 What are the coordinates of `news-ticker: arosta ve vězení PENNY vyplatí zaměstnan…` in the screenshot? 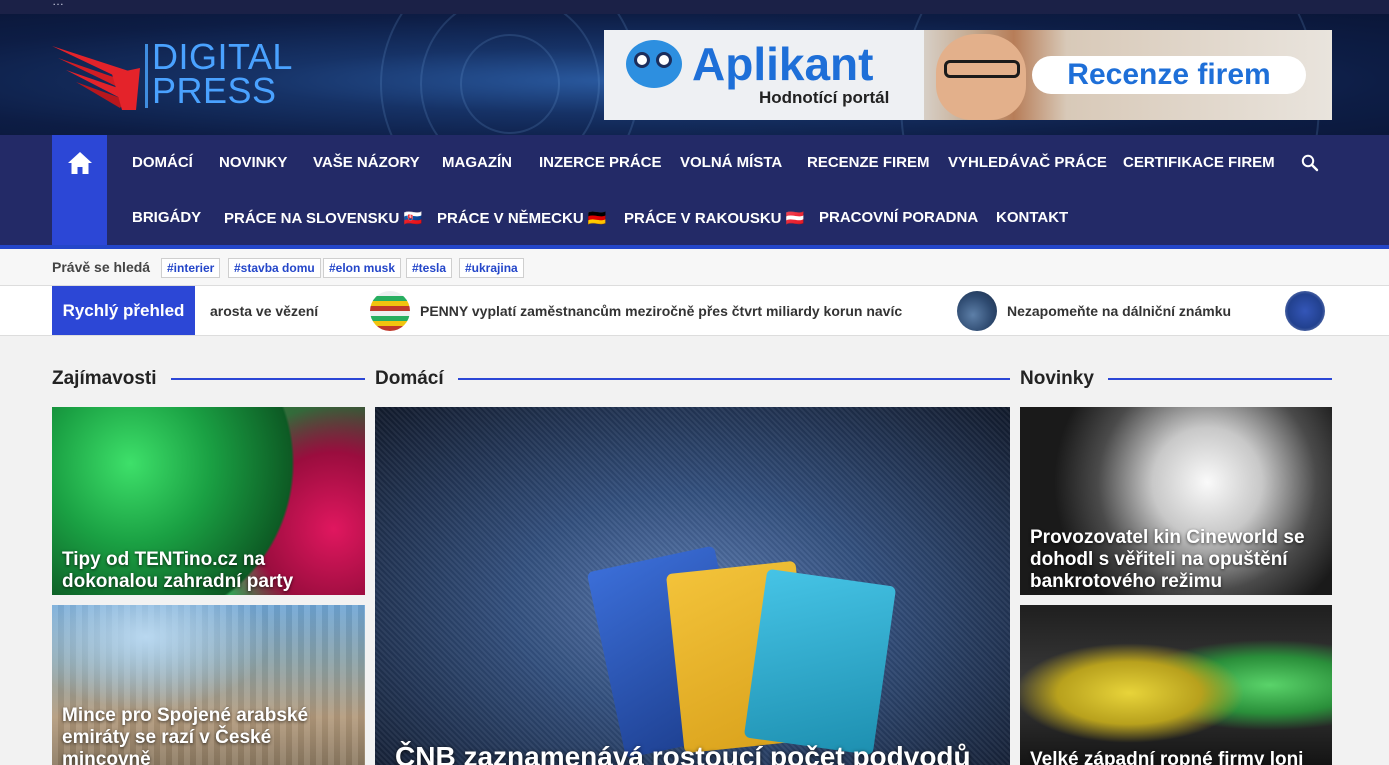 It's located at (694, 311).